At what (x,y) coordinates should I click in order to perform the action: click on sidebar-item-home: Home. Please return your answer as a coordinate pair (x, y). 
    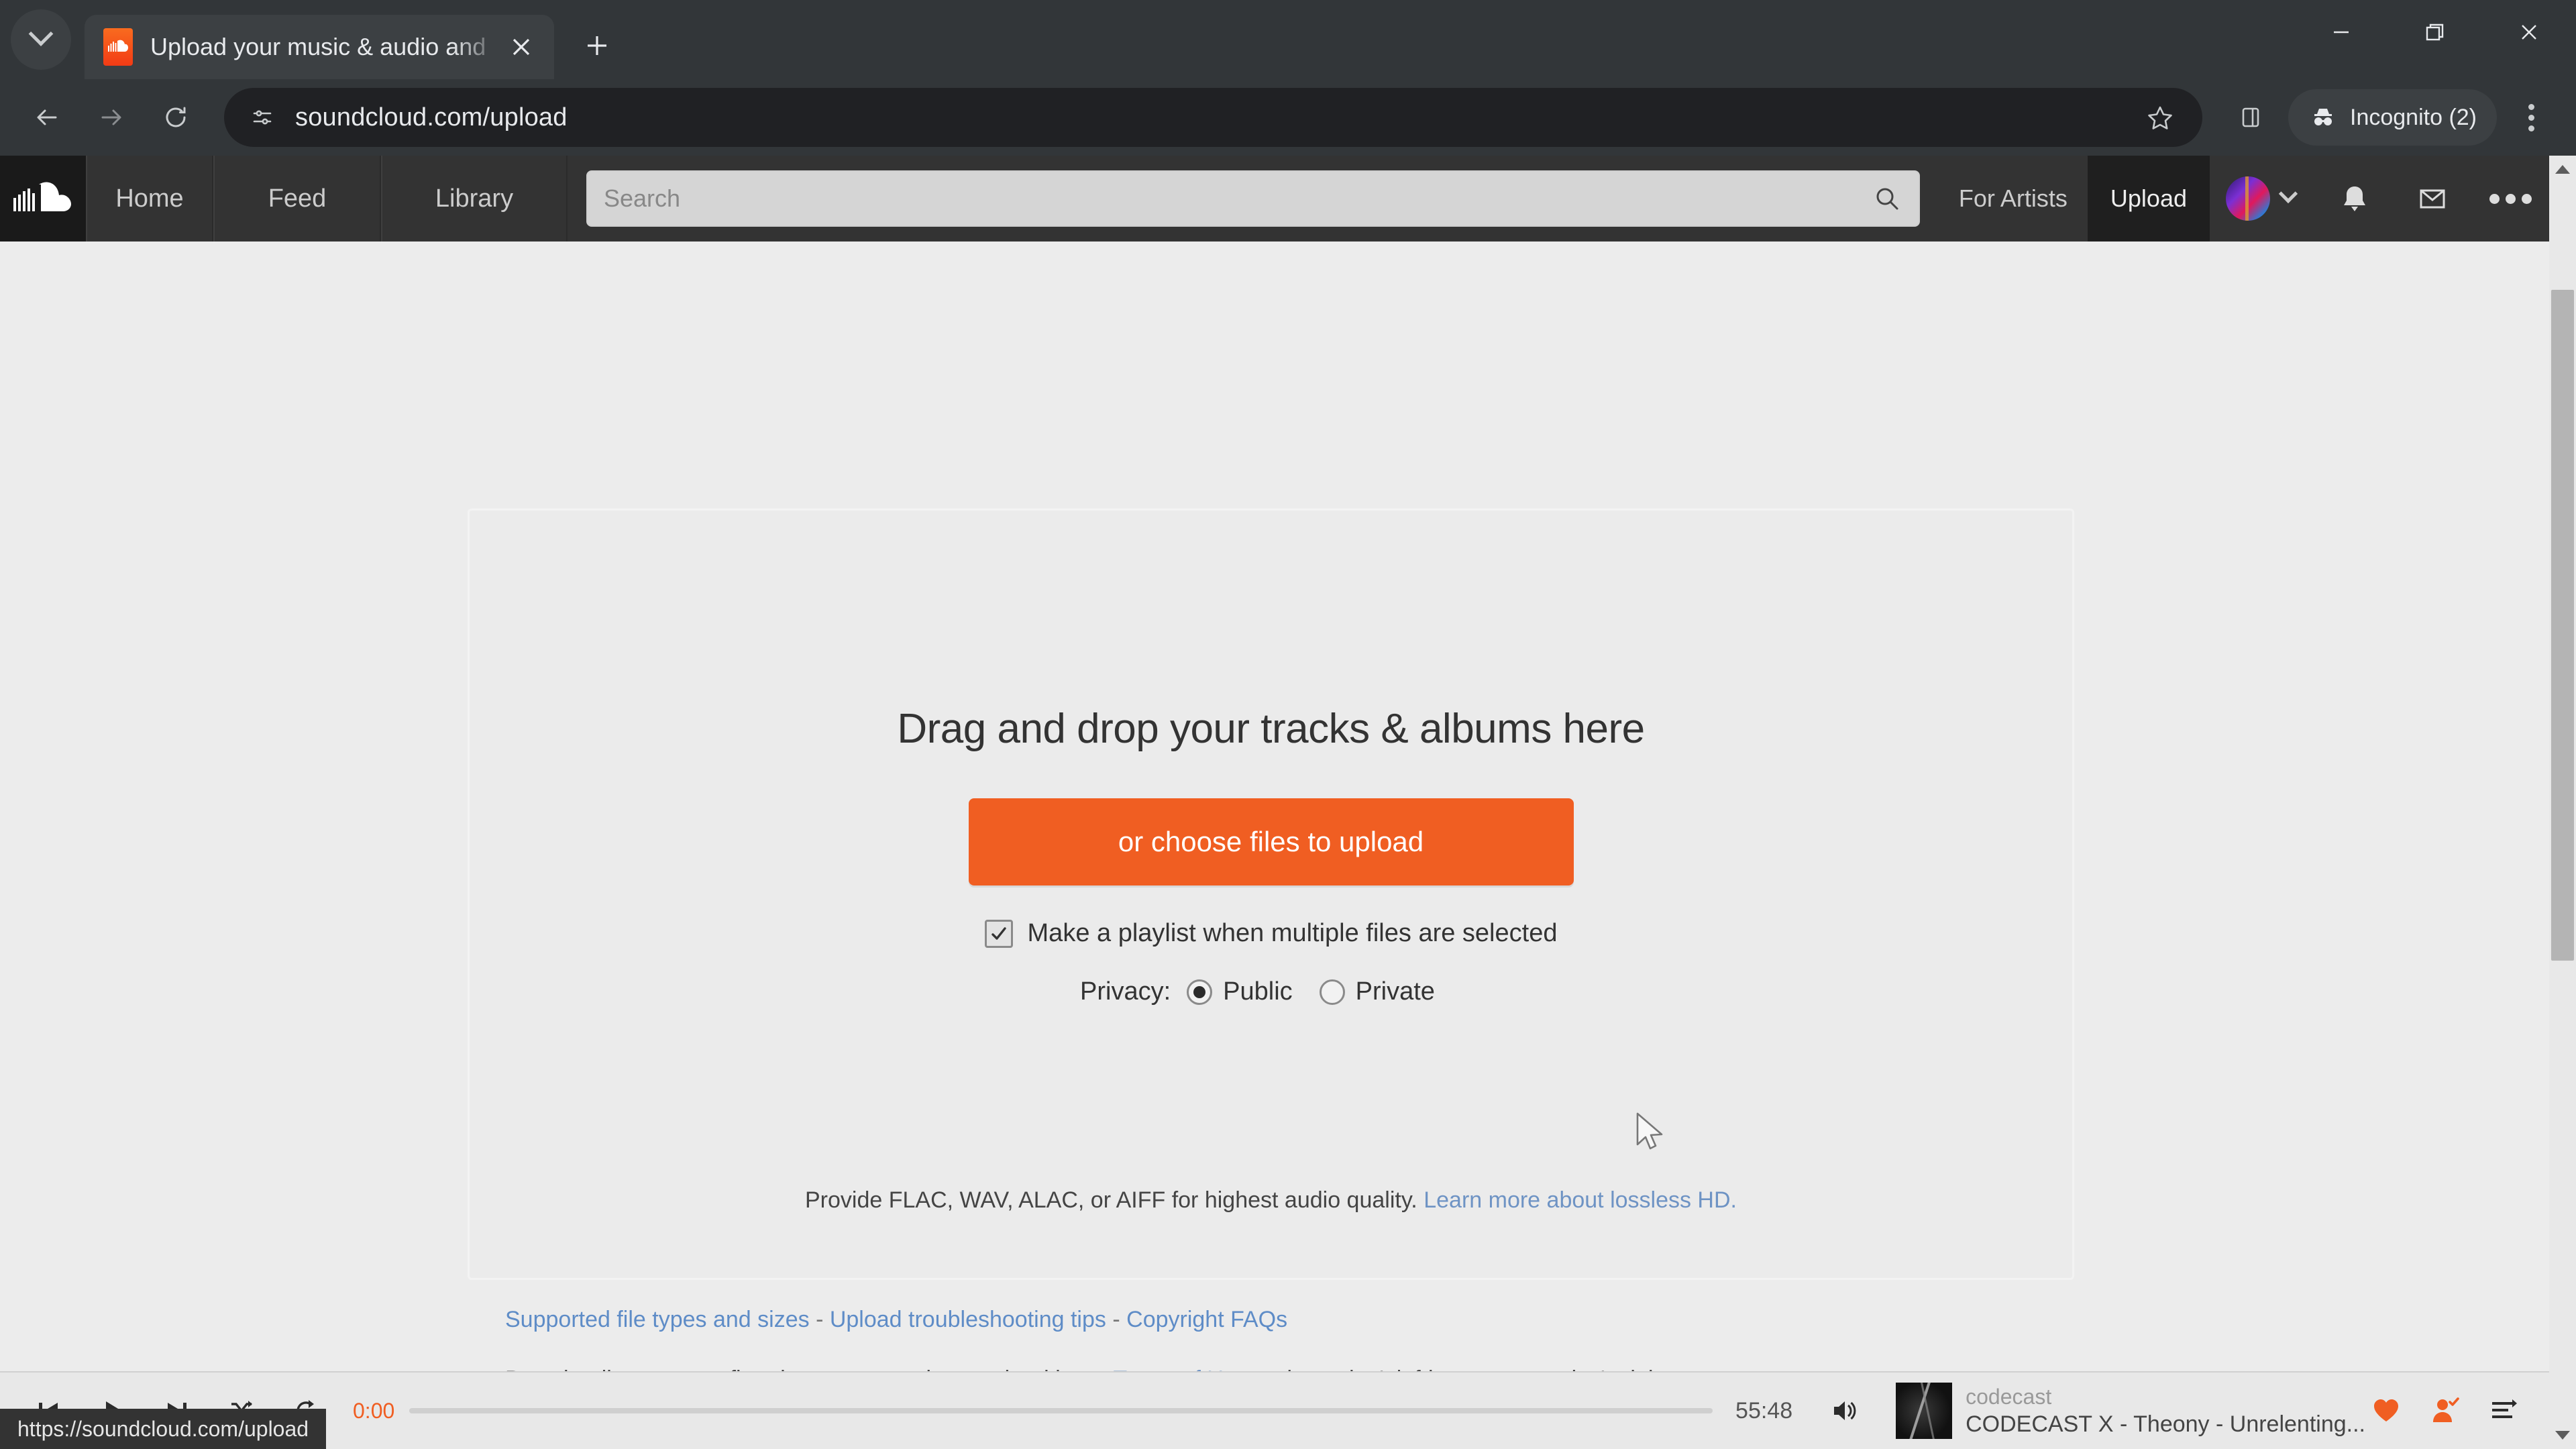
    Looking at the image, I should click on (149, 198).